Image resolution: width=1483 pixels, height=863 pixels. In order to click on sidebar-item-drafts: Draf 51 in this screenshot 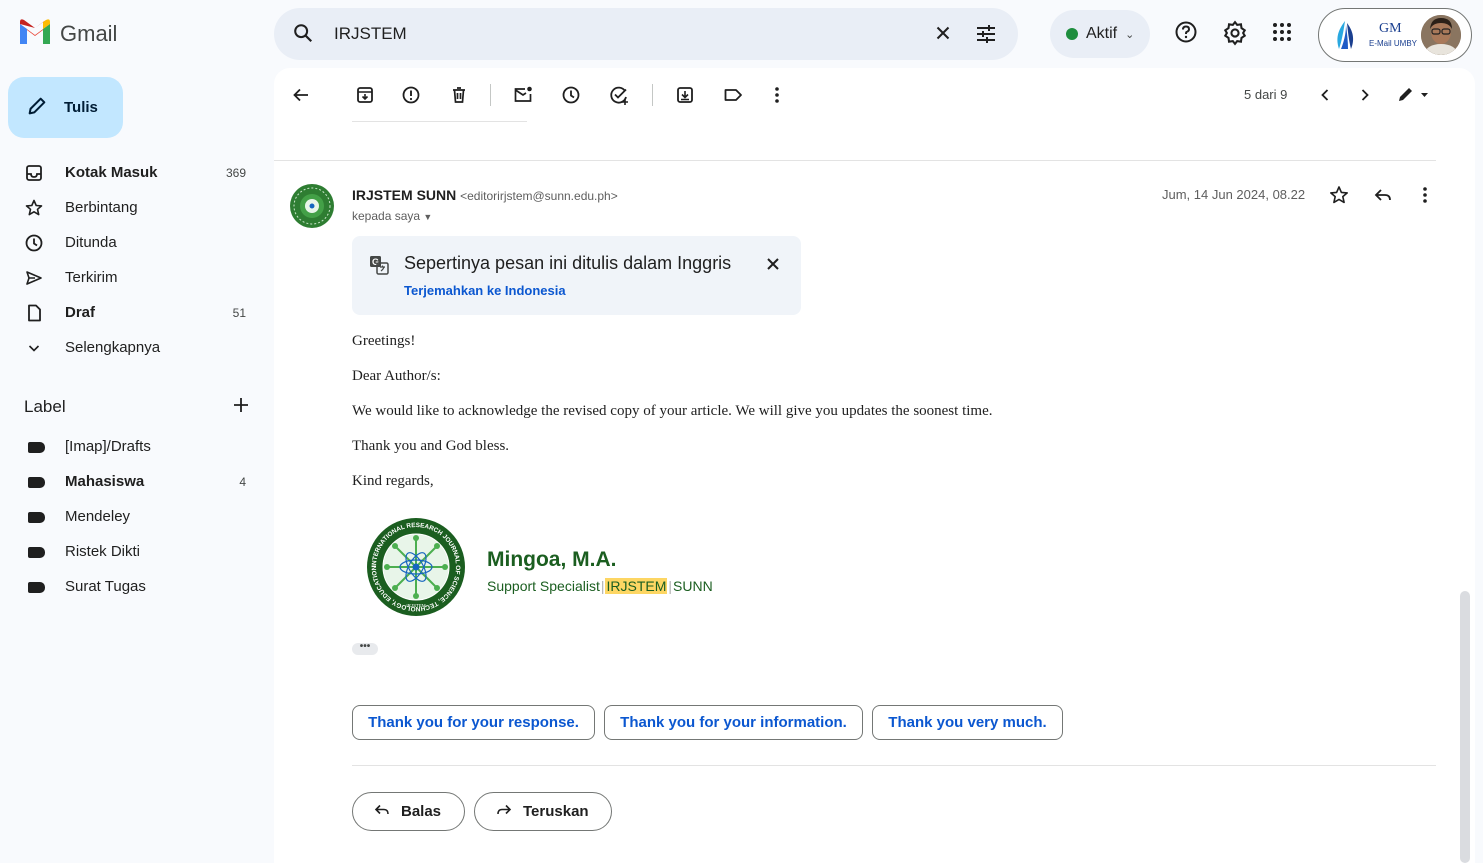, I will do `click(135, 313)`.